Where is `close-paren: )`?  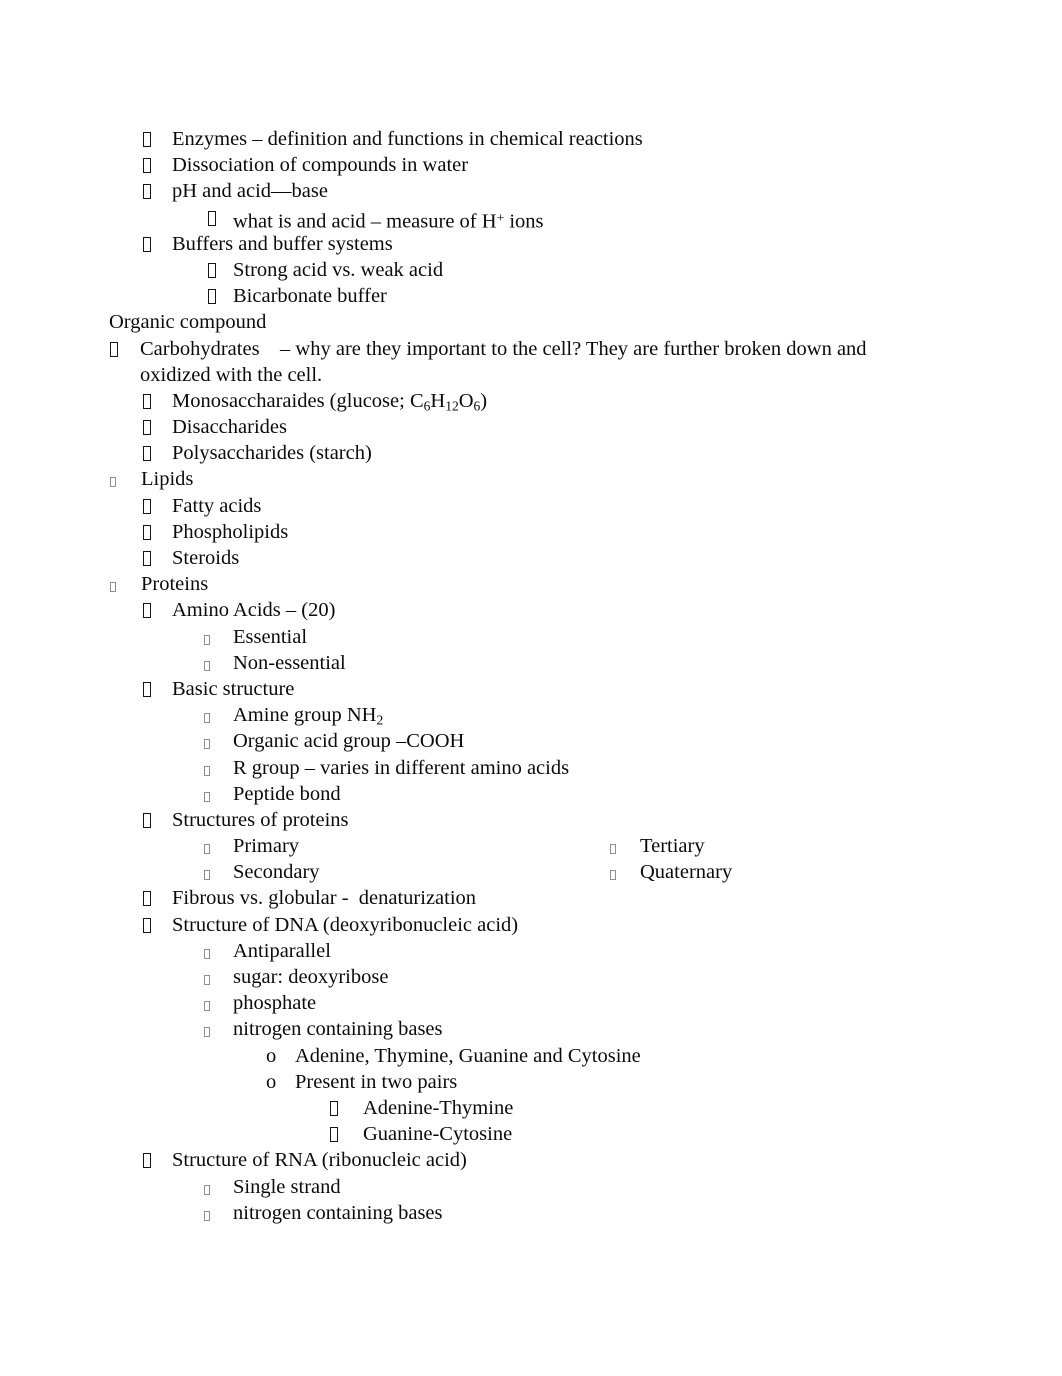 close-paren: ) is located at coordinates (484, 400).